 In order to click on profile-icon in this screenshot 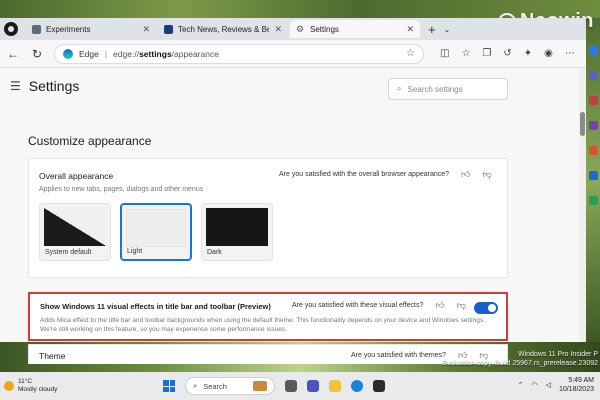, I will do `click(11, 29)`.